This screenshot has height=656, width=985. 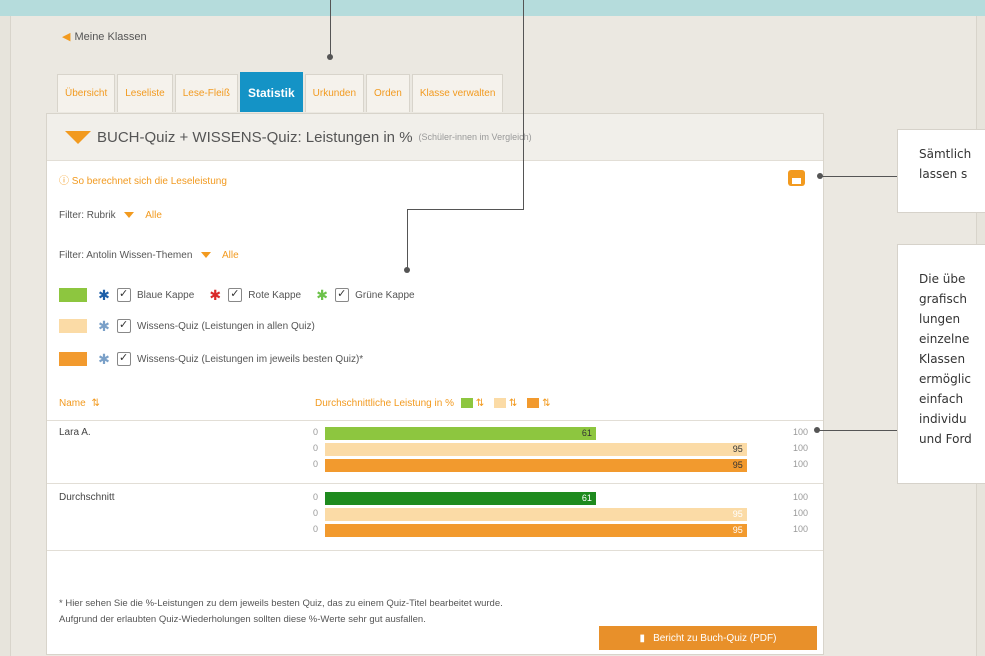 I want to click on tab-lese-fleiss: Lese-Fleiß, so click(x=206, y=93).